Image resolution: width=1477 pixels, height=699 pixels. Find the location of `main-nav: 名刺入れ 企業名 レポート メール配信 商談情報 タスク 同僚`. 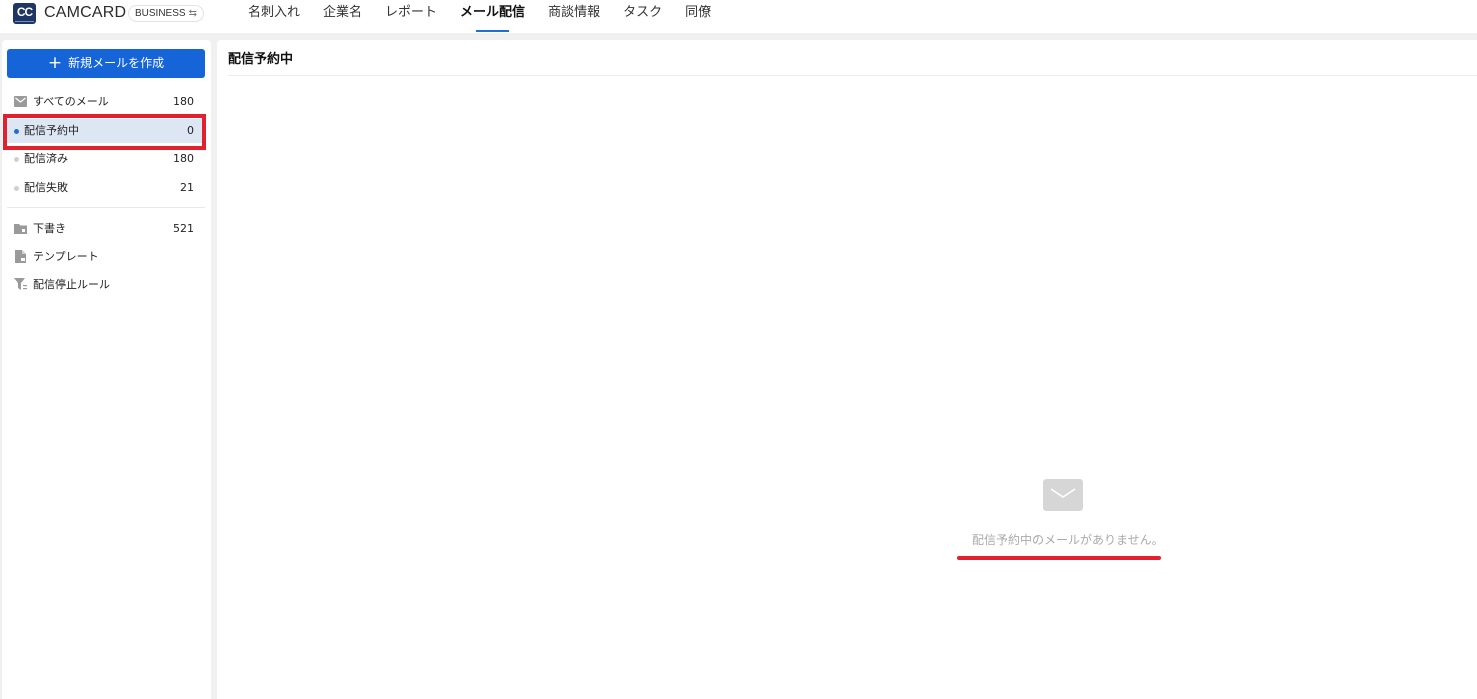

main-nav: 名刺入れ 企業名 レポート メール配信 商談情報 タスク 同僚 is located at coordinates (491, 16).